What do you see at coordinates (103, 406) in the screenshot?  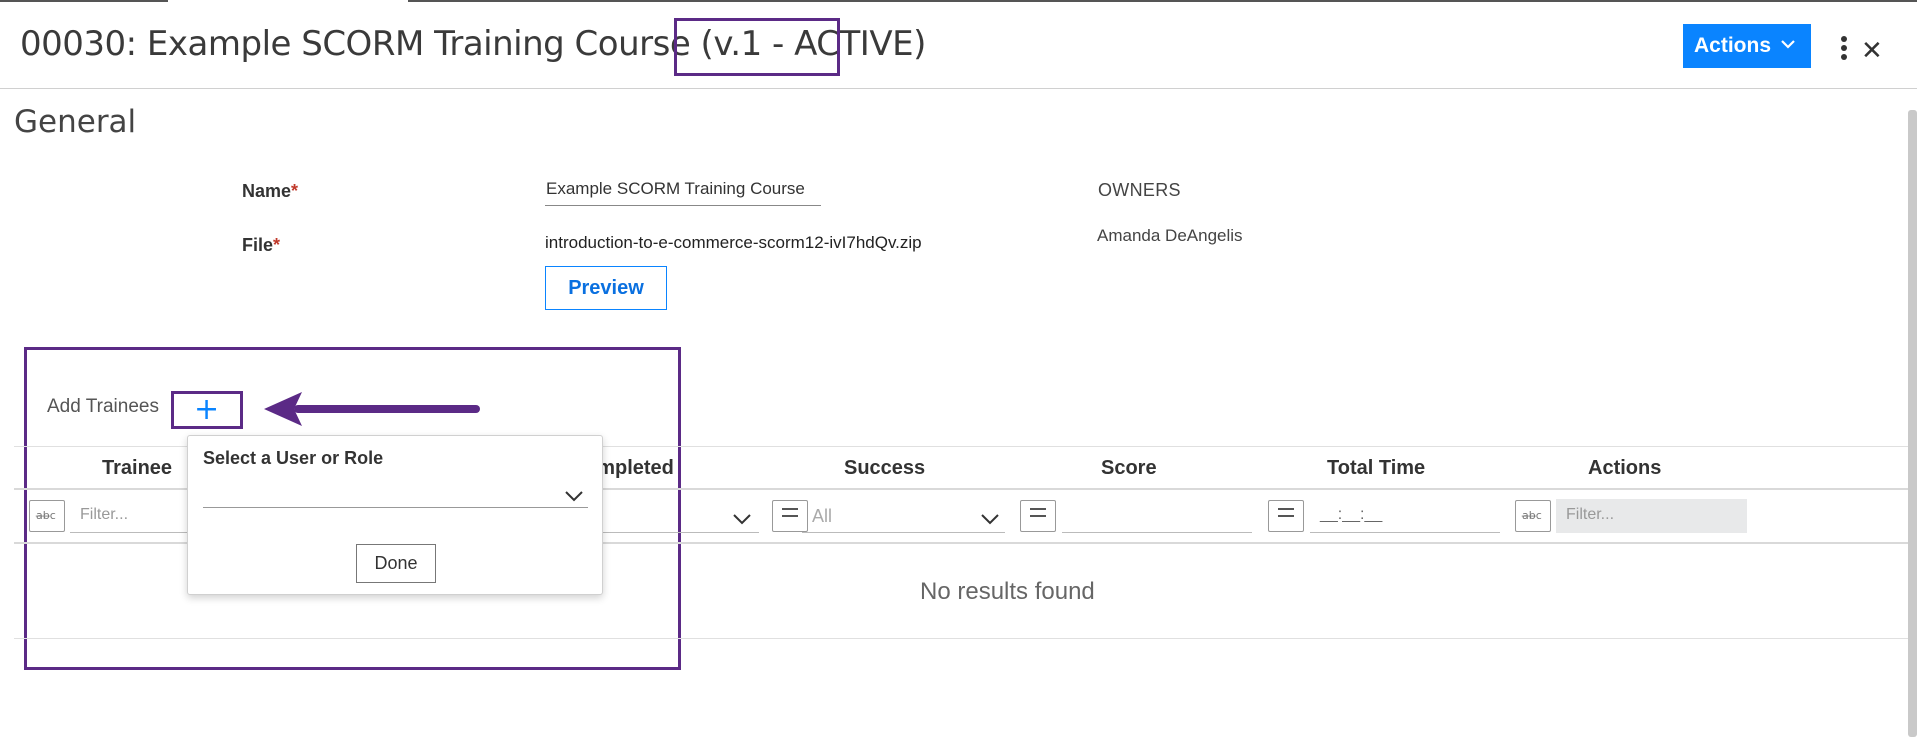 I see `add-trainees-label: Add Trainees` at bounding box center [103, 406].